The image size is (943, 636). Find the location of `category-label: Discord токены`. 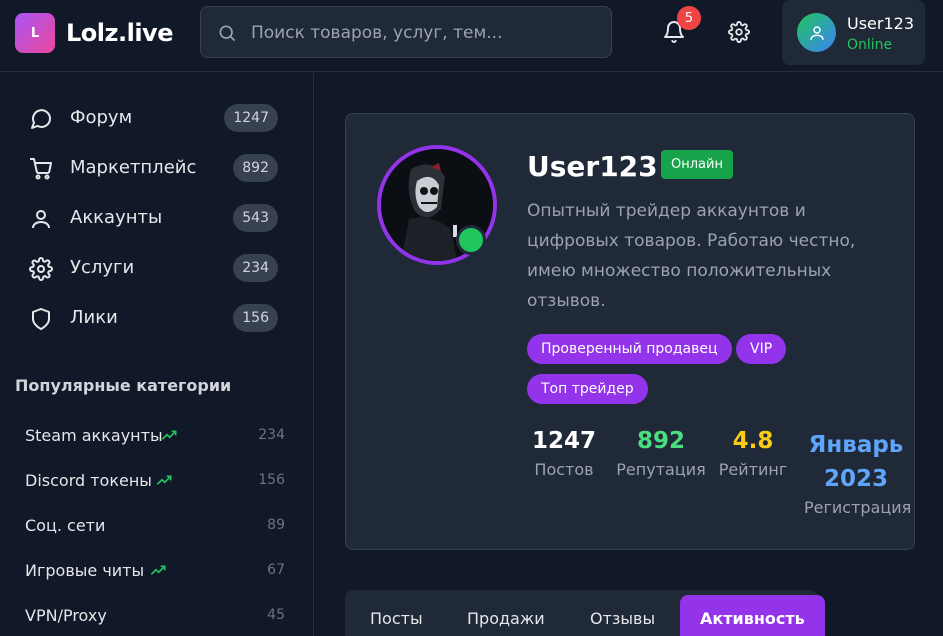

category-label: Discord токены is located at coordinates (88, 480).